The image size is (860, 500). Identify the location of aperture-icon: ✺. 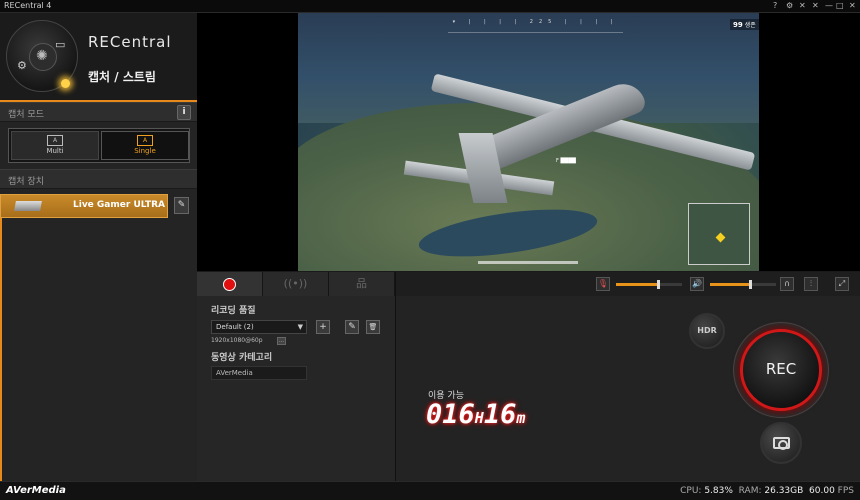
(42, 56).